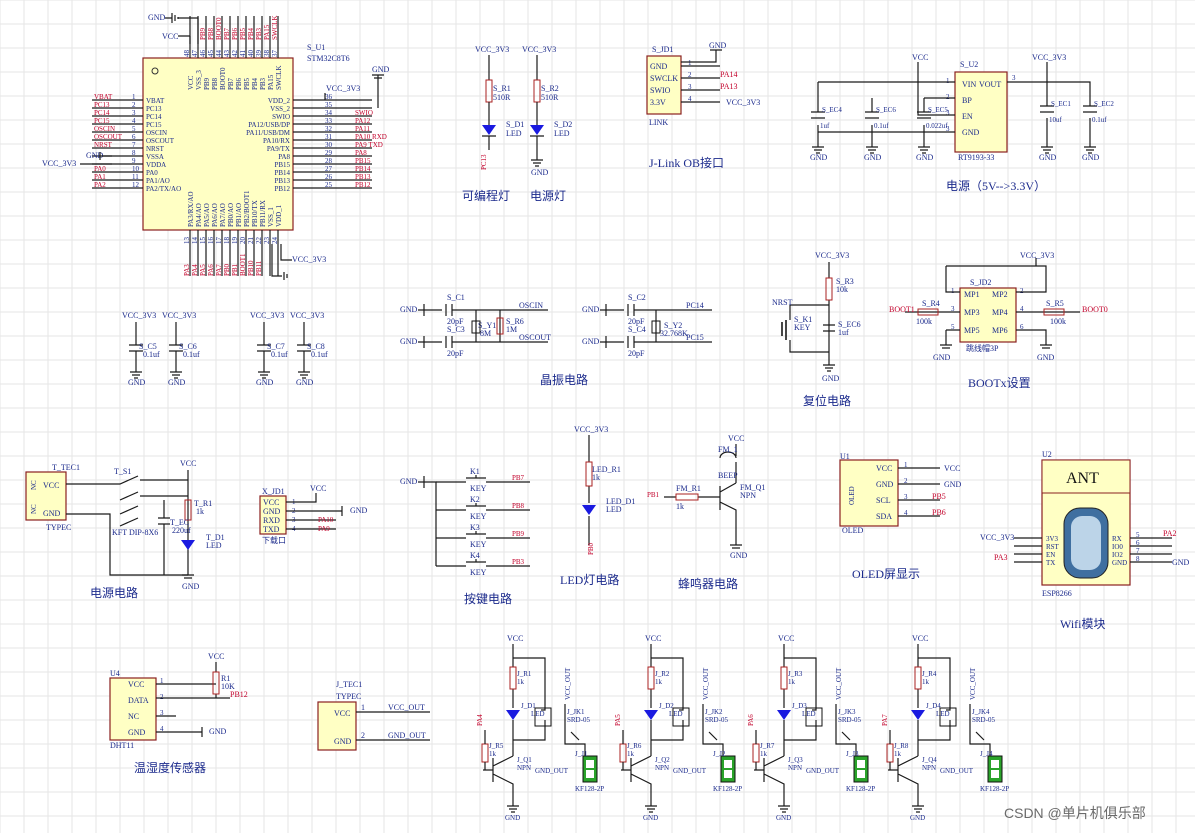 This screenshot has height=838, width=1195. What do you see at coordinates (924, 321) in the screenshot?
I see `r4-value: 100k` at bounding box center [924, 321].